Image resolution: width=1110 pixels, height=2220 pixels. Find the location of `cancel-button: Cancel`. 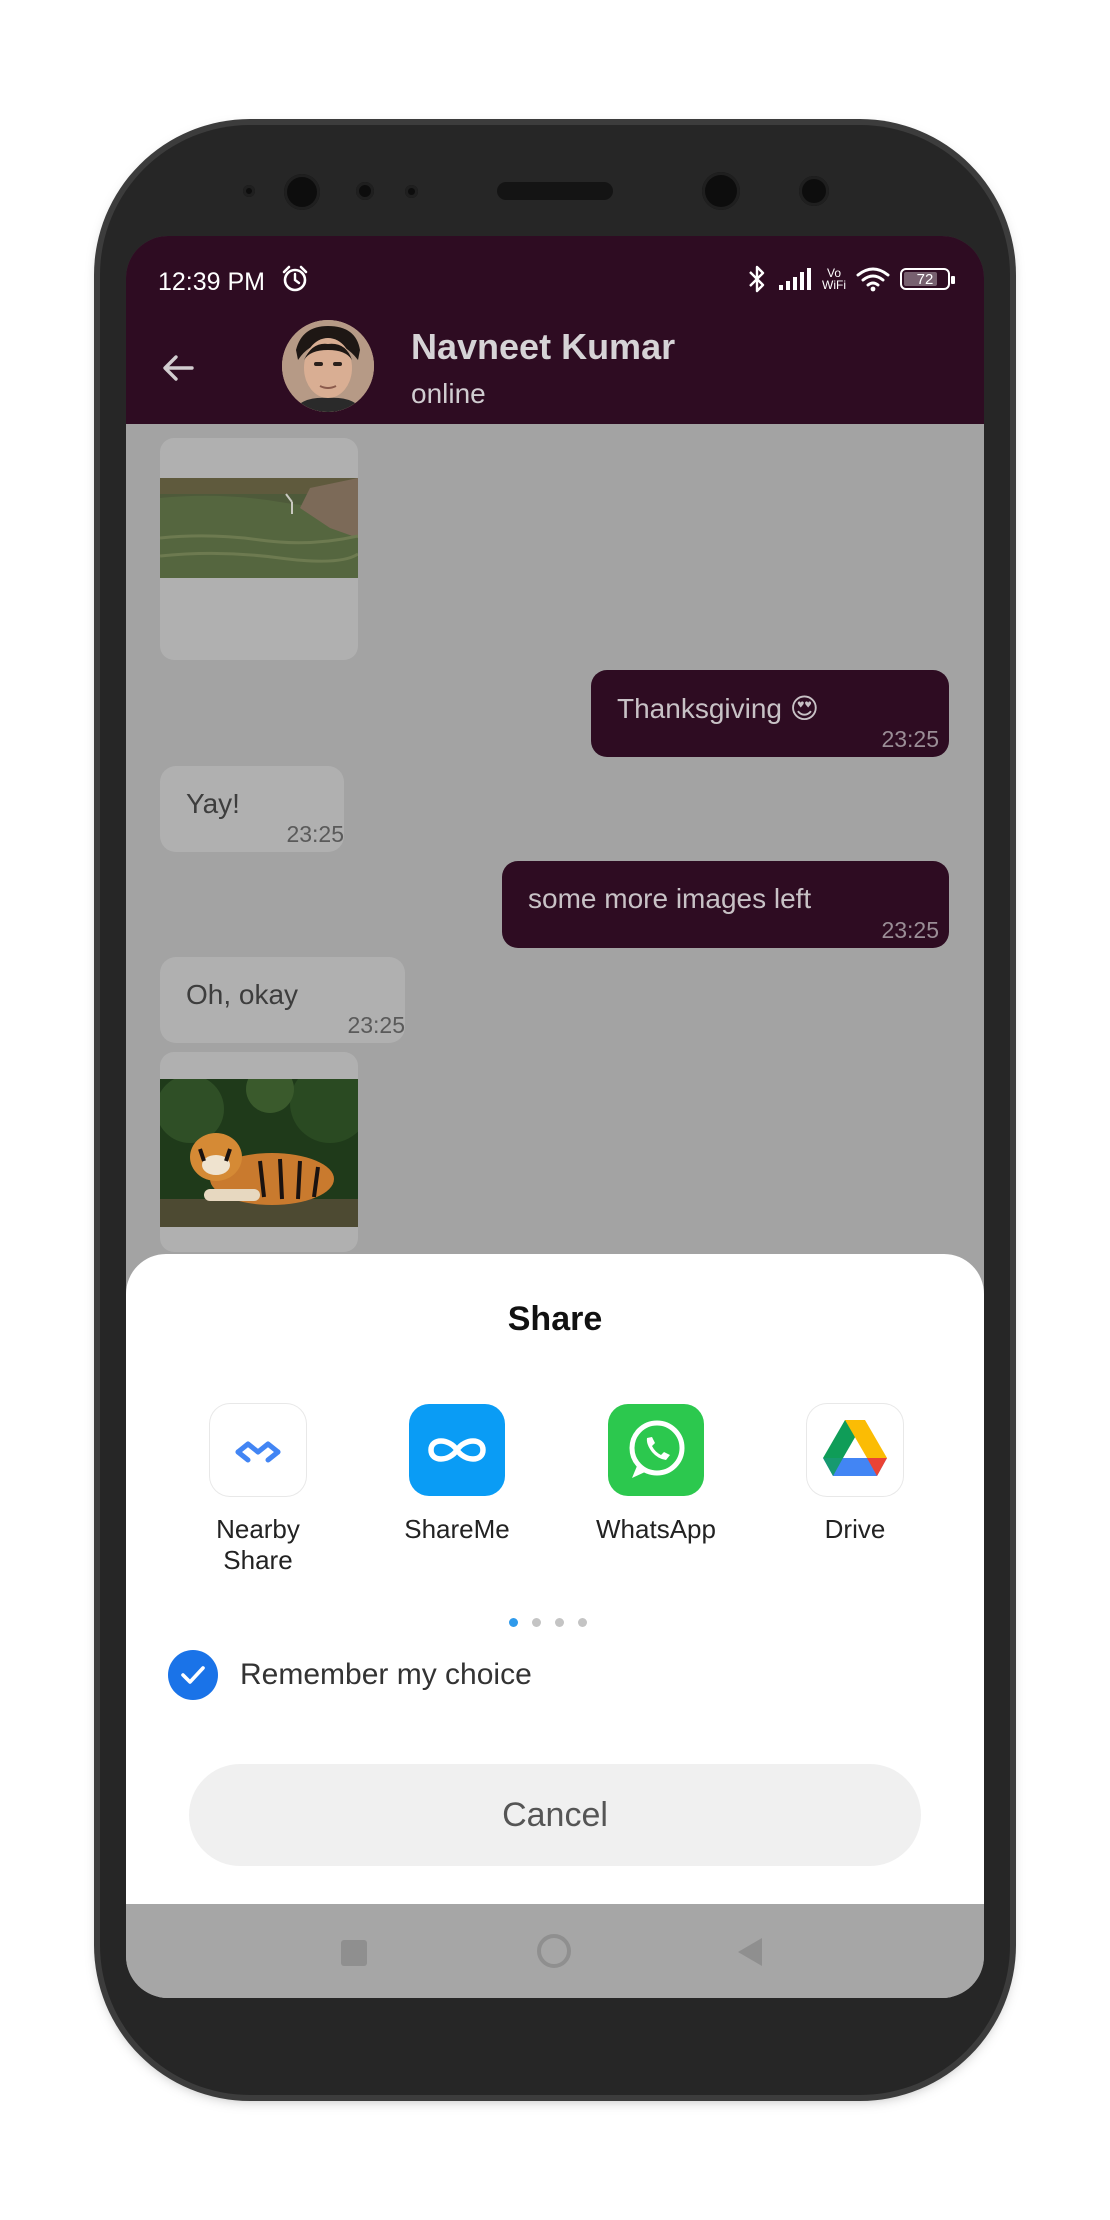

cancel-button: Cancel is located at coordinates (555, 1815).